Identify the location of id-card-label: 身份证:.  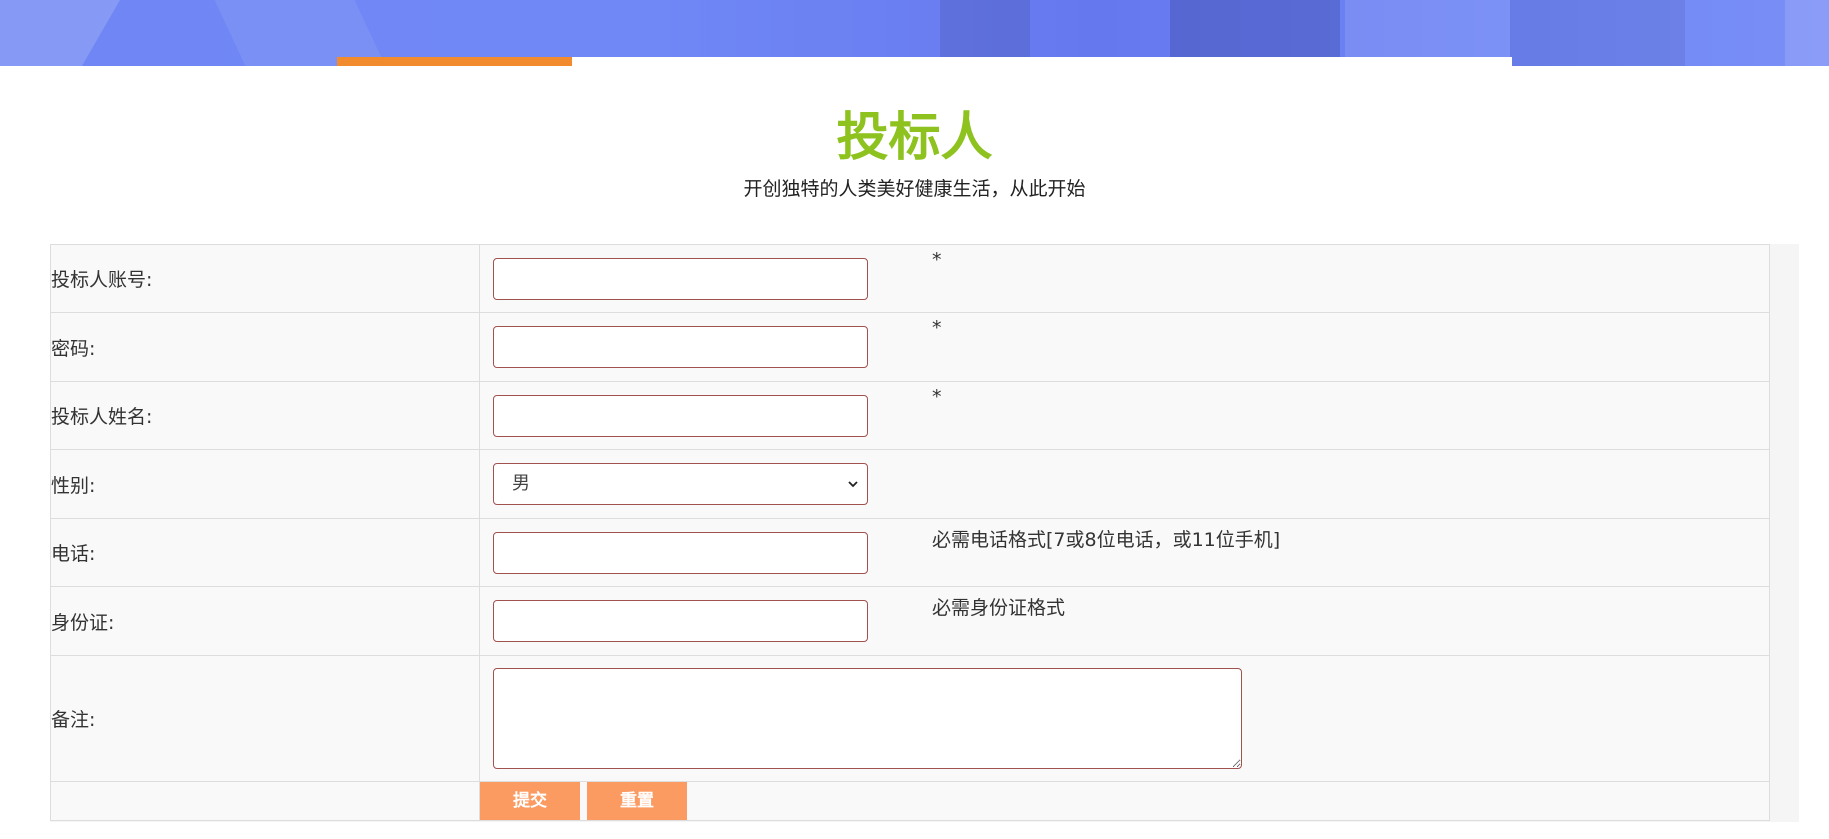
(83, 622).